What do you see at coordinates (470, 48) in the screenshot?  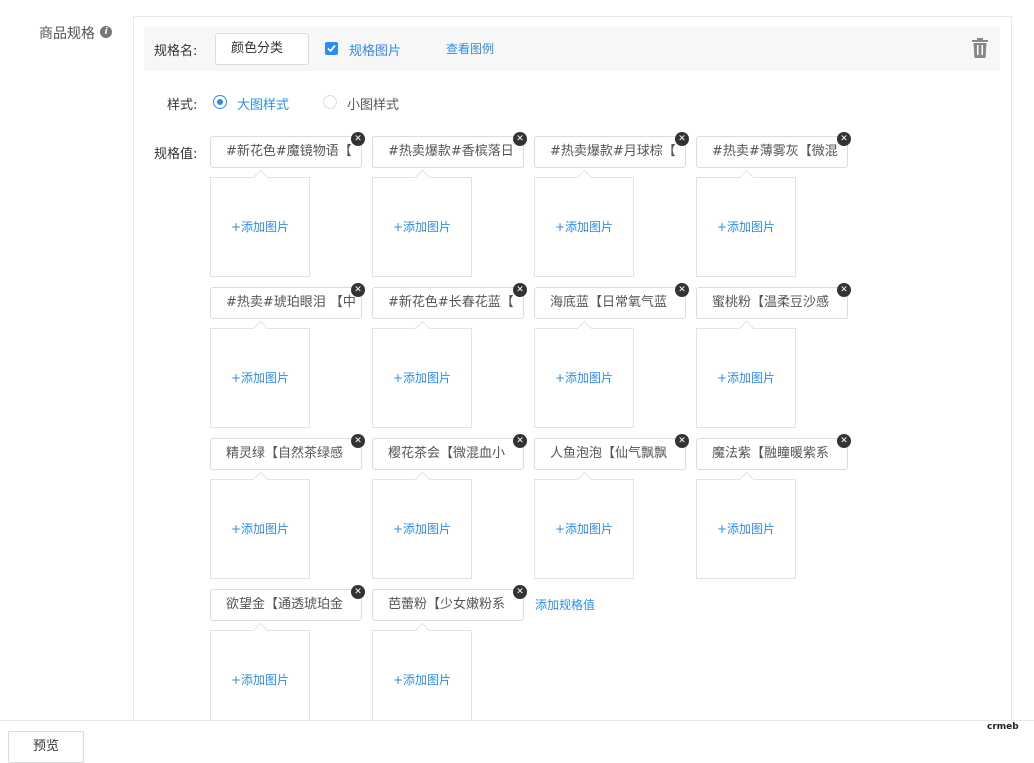 I see `view-example-link: 查看图例` at bounding box center [470, 48].